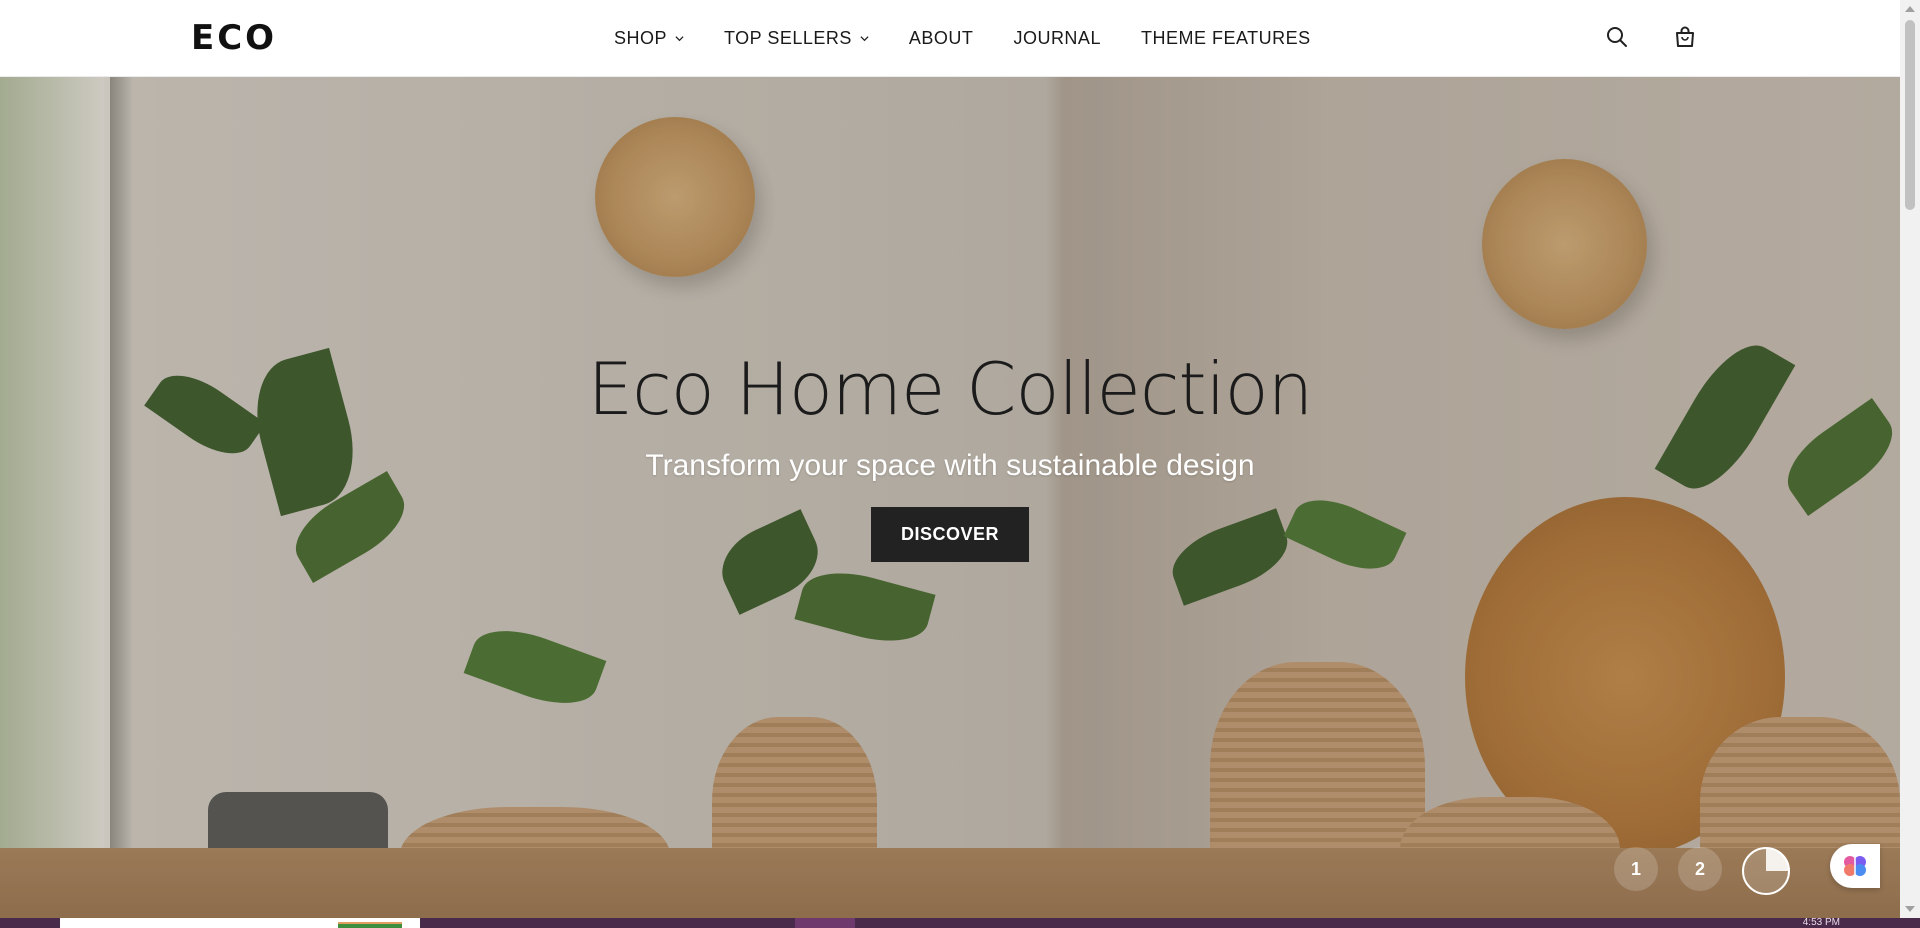 The height and width of the screenshot is (928, 1920). I want to click on taskbar-clock: 4:53 PM, so click(1821, 922).